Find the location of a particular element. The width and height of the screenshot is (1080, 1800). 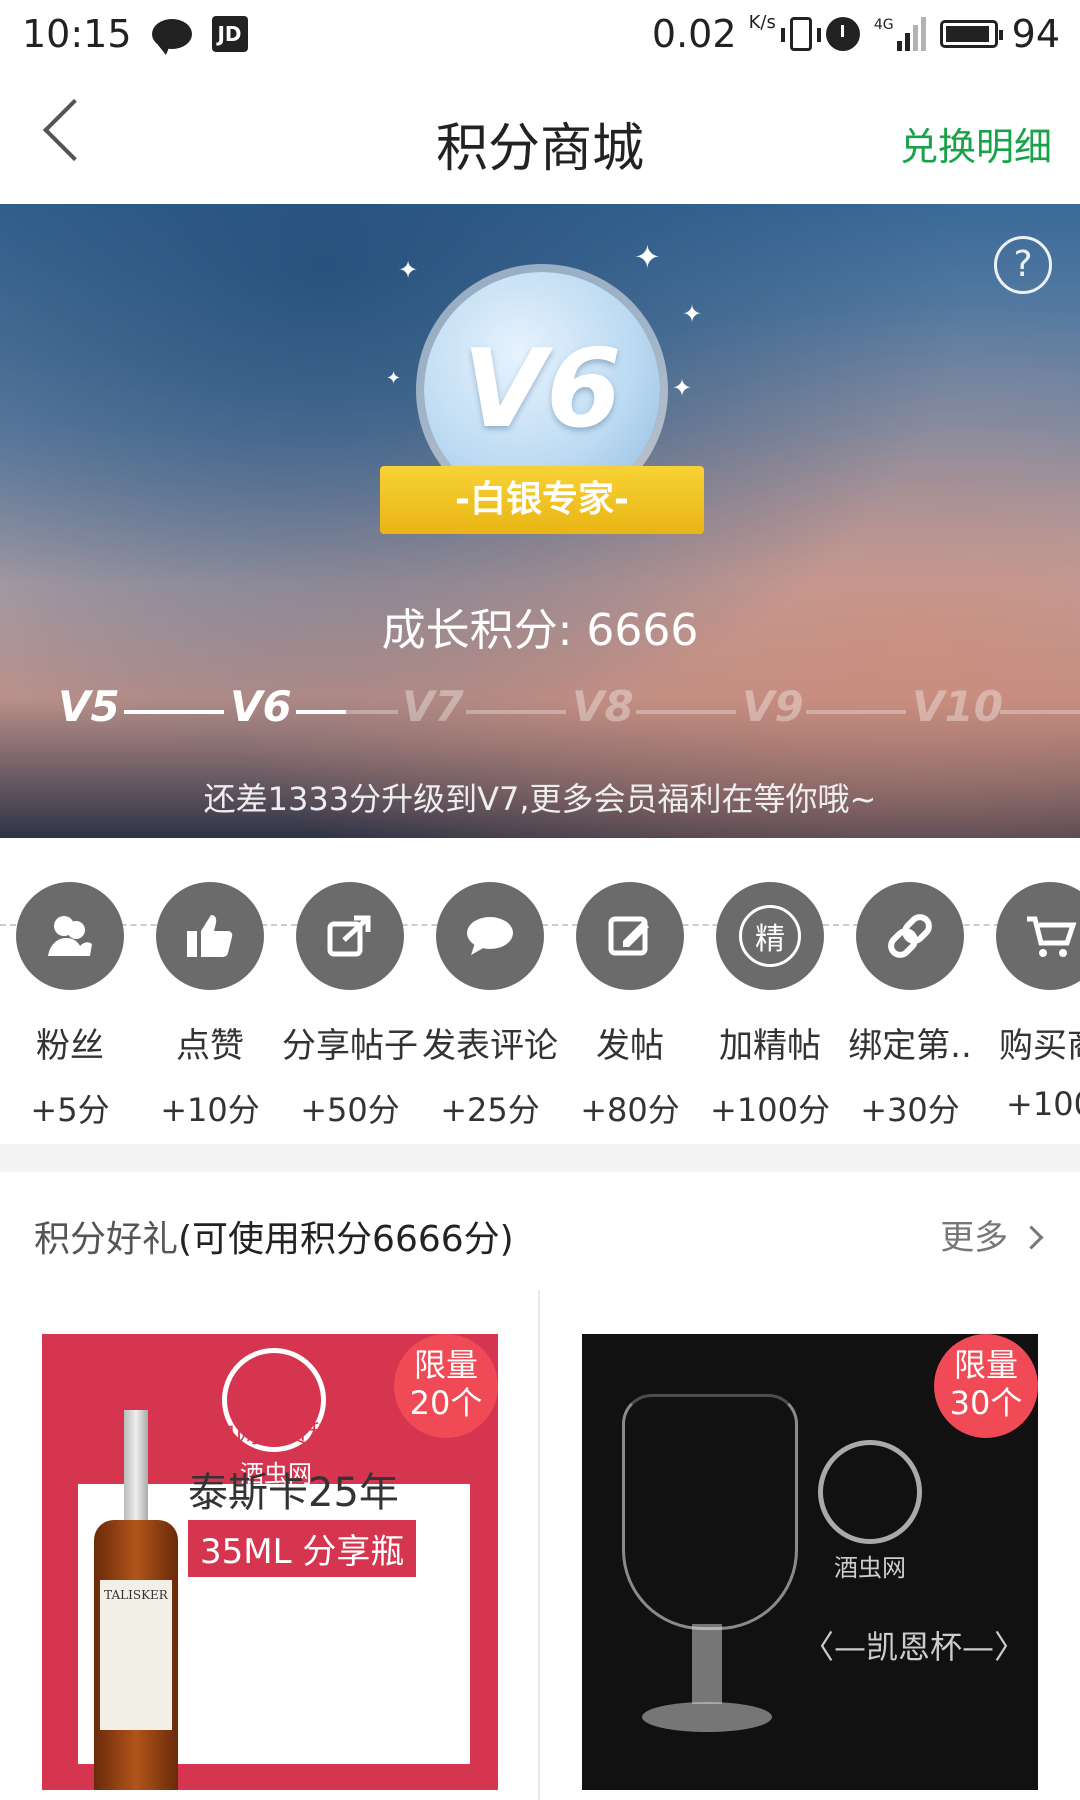

level-v9: V9 is located at coordinates (773, 706).